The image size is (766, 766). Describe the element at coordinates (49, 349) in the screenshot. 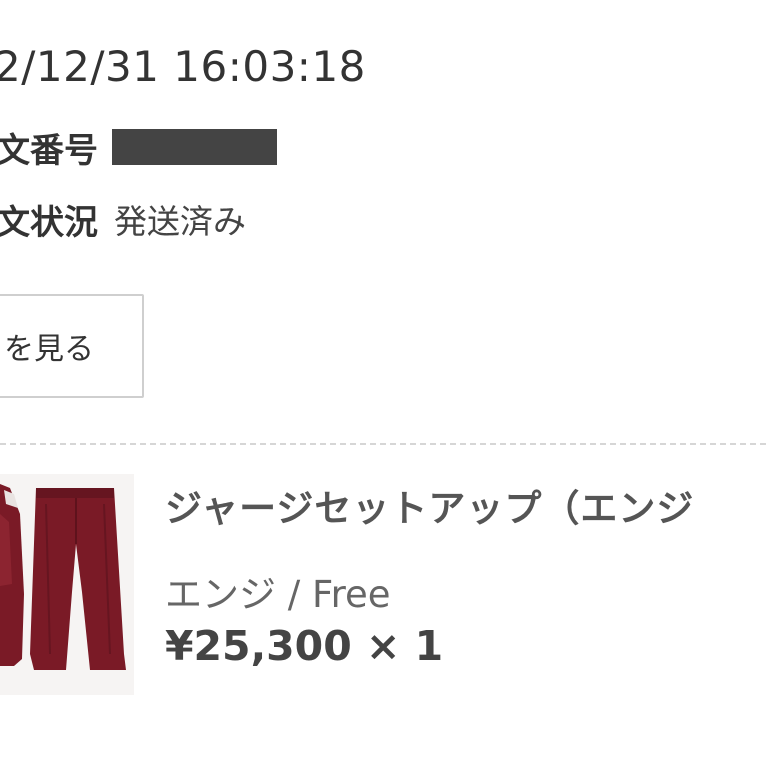

I see `view-details-button-label: を見る` at that location.